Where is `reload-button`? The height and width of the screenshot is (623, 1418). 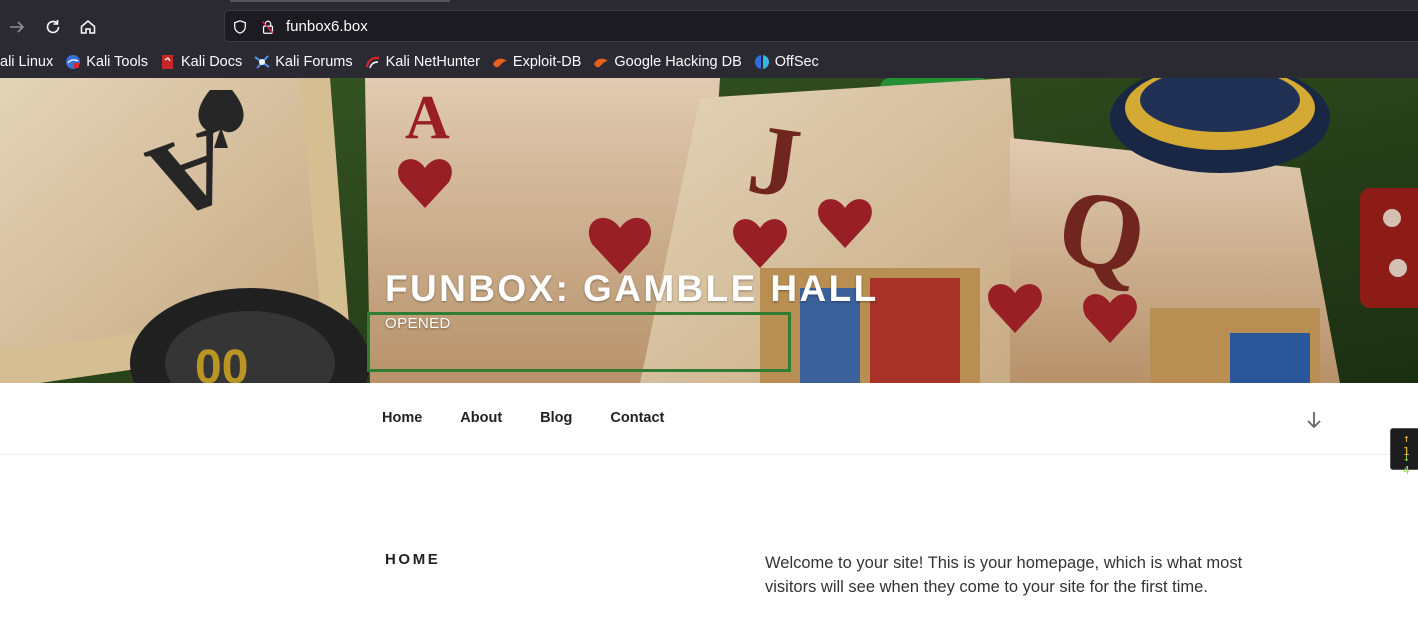 reload-button is located at coordinates (53, 27).